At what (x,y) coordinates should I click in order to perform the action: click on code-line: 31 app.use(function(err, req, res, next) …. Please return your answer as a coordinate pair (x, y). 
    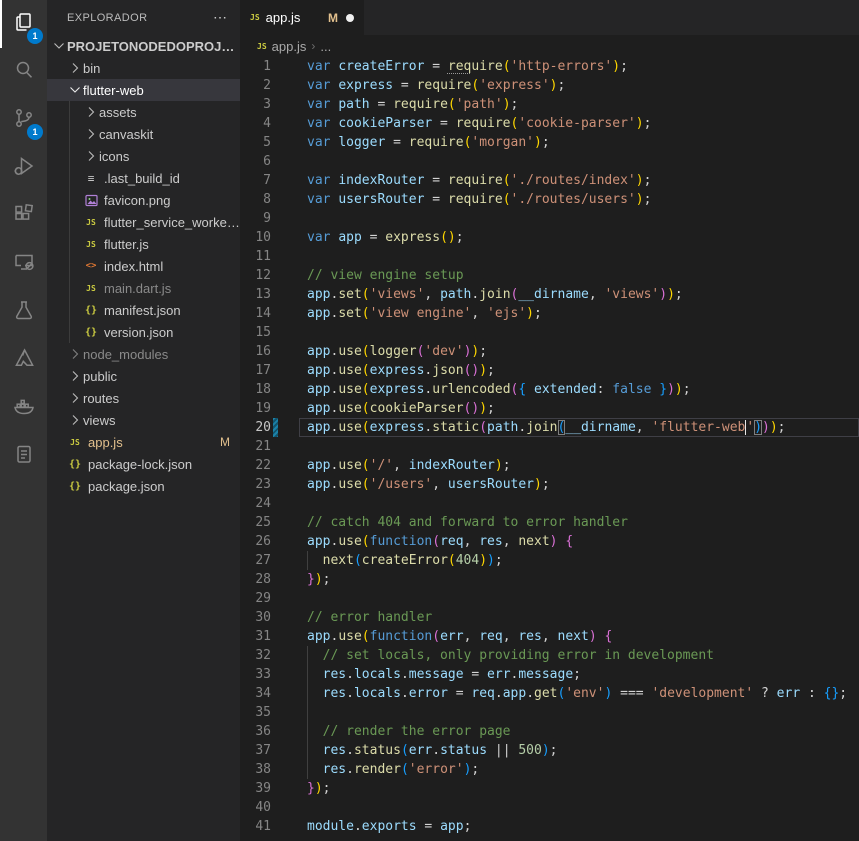
    Looking at the image, I should click on (549, 636).